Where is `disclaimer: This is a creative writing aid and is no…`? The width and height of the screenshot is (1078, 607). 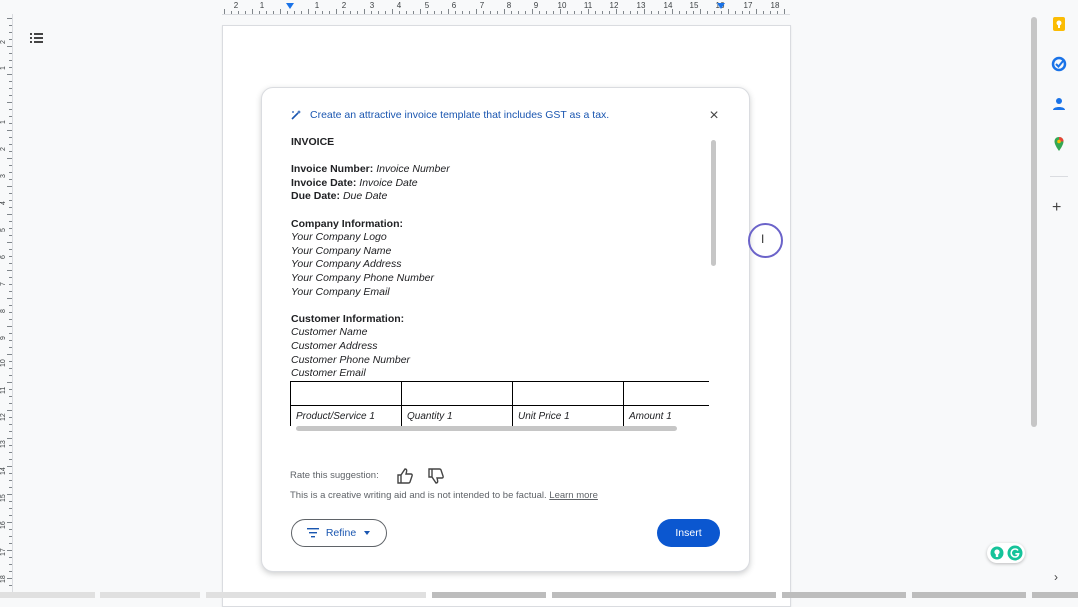 disclaimer: This is a creative writing aid and is no… is located at coordinates (444, 495).